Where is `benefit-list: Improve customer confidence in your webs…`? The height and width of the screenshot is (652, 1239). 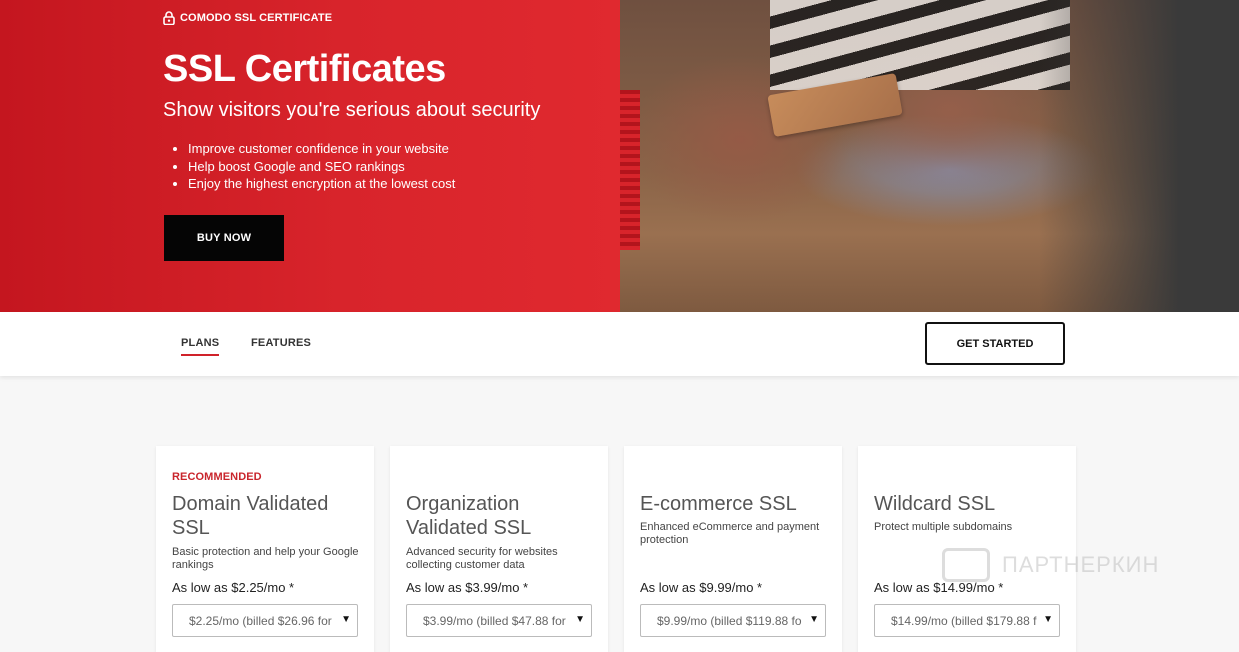 benefit-list: Improve customer confidence in your webs… is located at coordinates (321, 166).